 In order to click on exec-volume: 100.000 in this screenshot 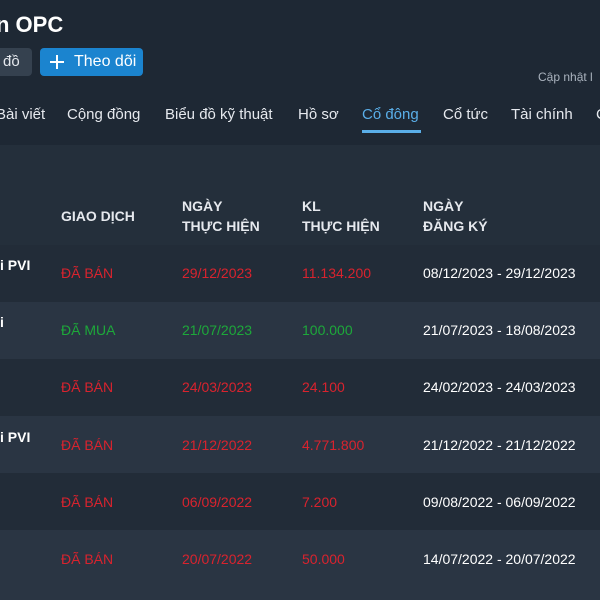, I will do `click(327, 330)`.